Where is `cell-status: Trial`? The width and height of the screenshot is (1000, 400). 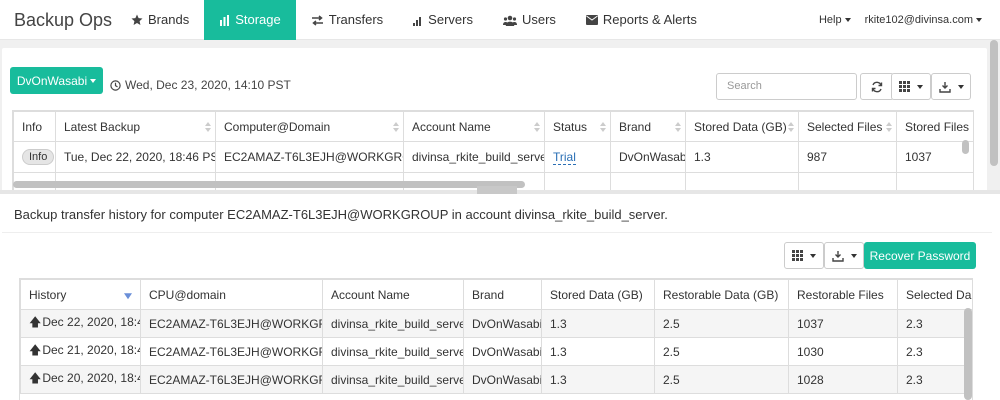 cell-status: Trial is located at coordinates (577, 157).